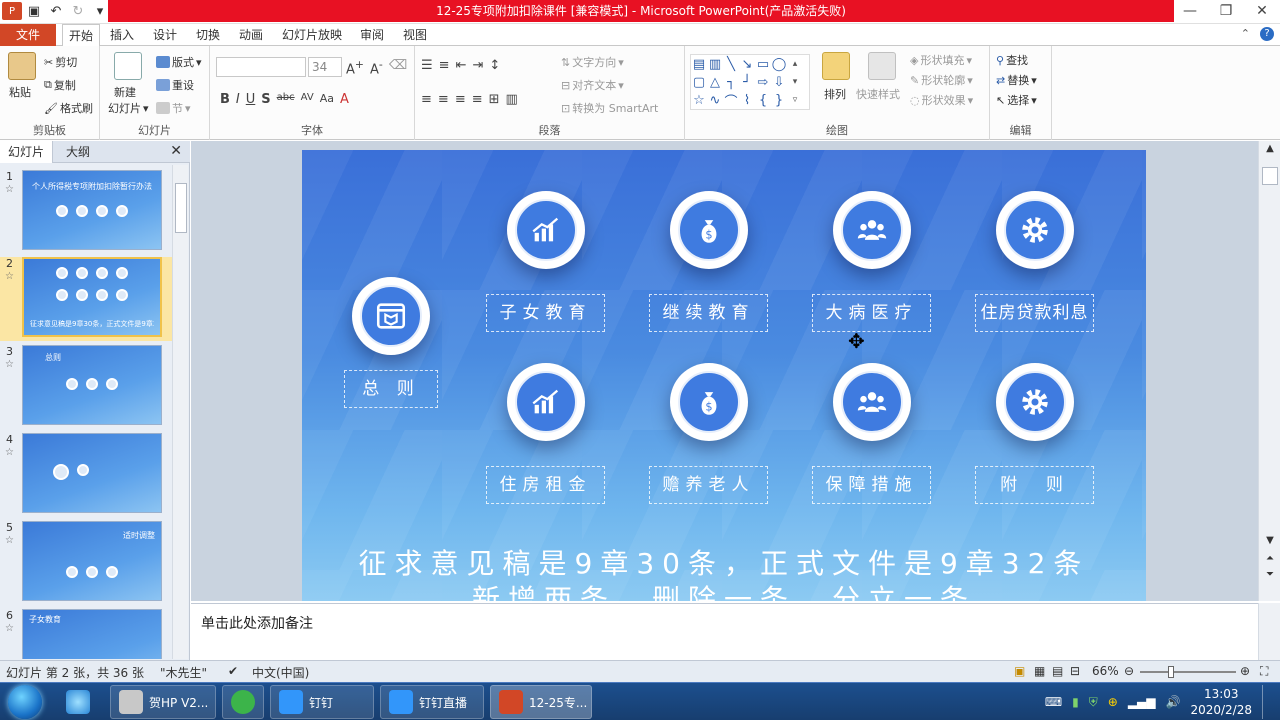 The width and height of the screenshot is (1280, 720). I want to click on keyboard-icon: ⌨, so click(1053, 702).